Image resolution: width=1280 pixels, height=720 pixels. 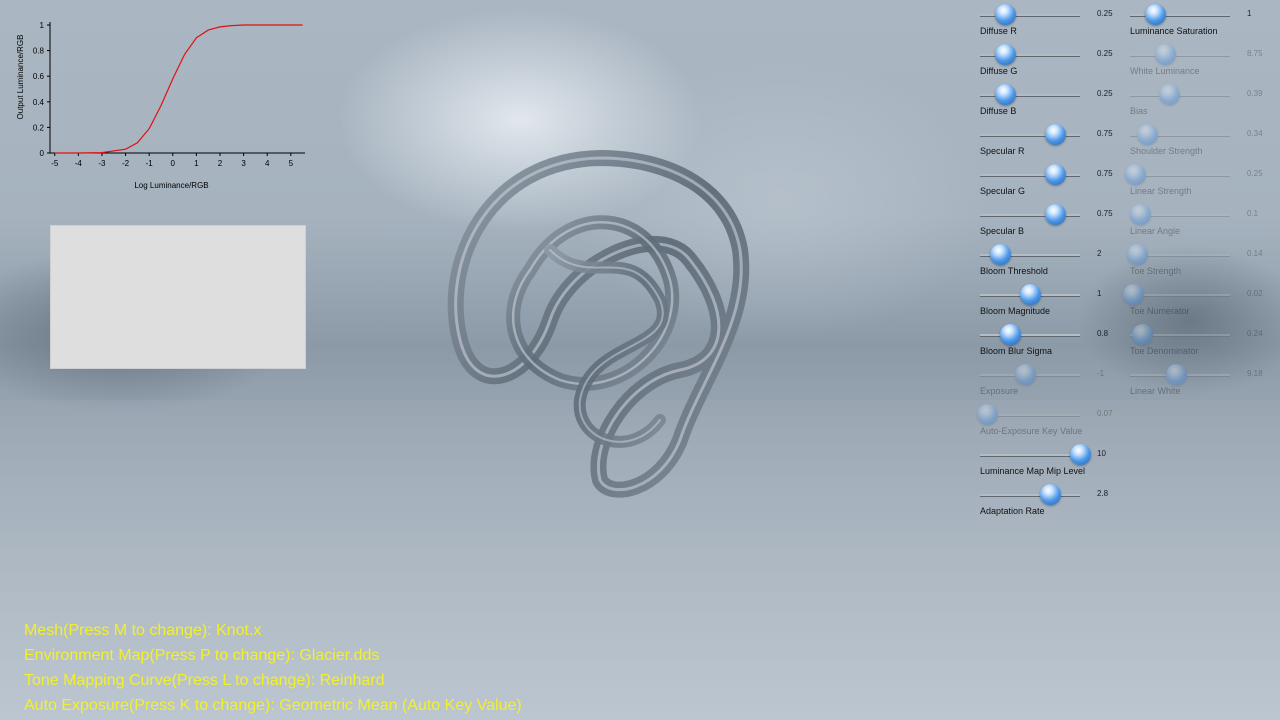 What do you see at coordinates (102, 163) in the screenshot?
I see `x-tick-label: -3` at bounding box center [102, 163].